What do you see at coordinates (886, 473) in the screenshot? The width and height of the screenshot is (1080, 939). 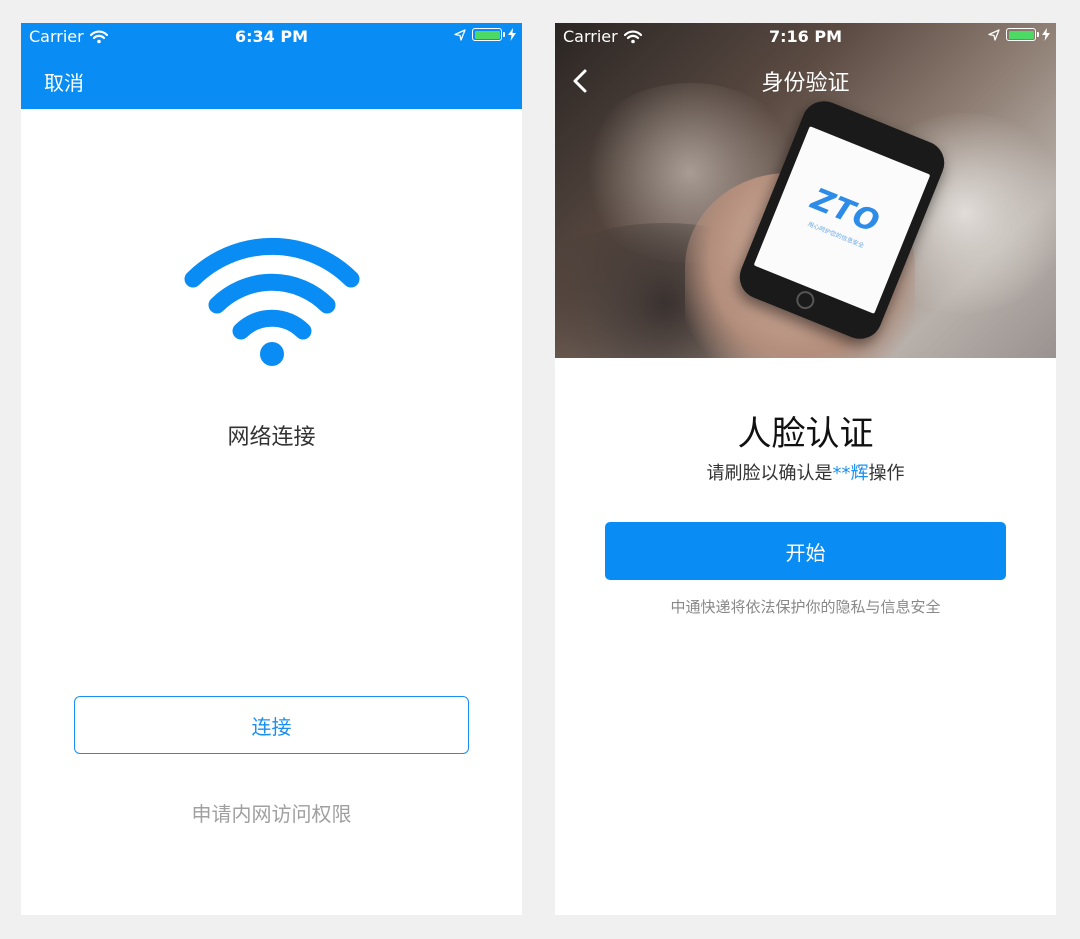 I see `subtitle-suffix: 操作` at bounding box center [886, 473].